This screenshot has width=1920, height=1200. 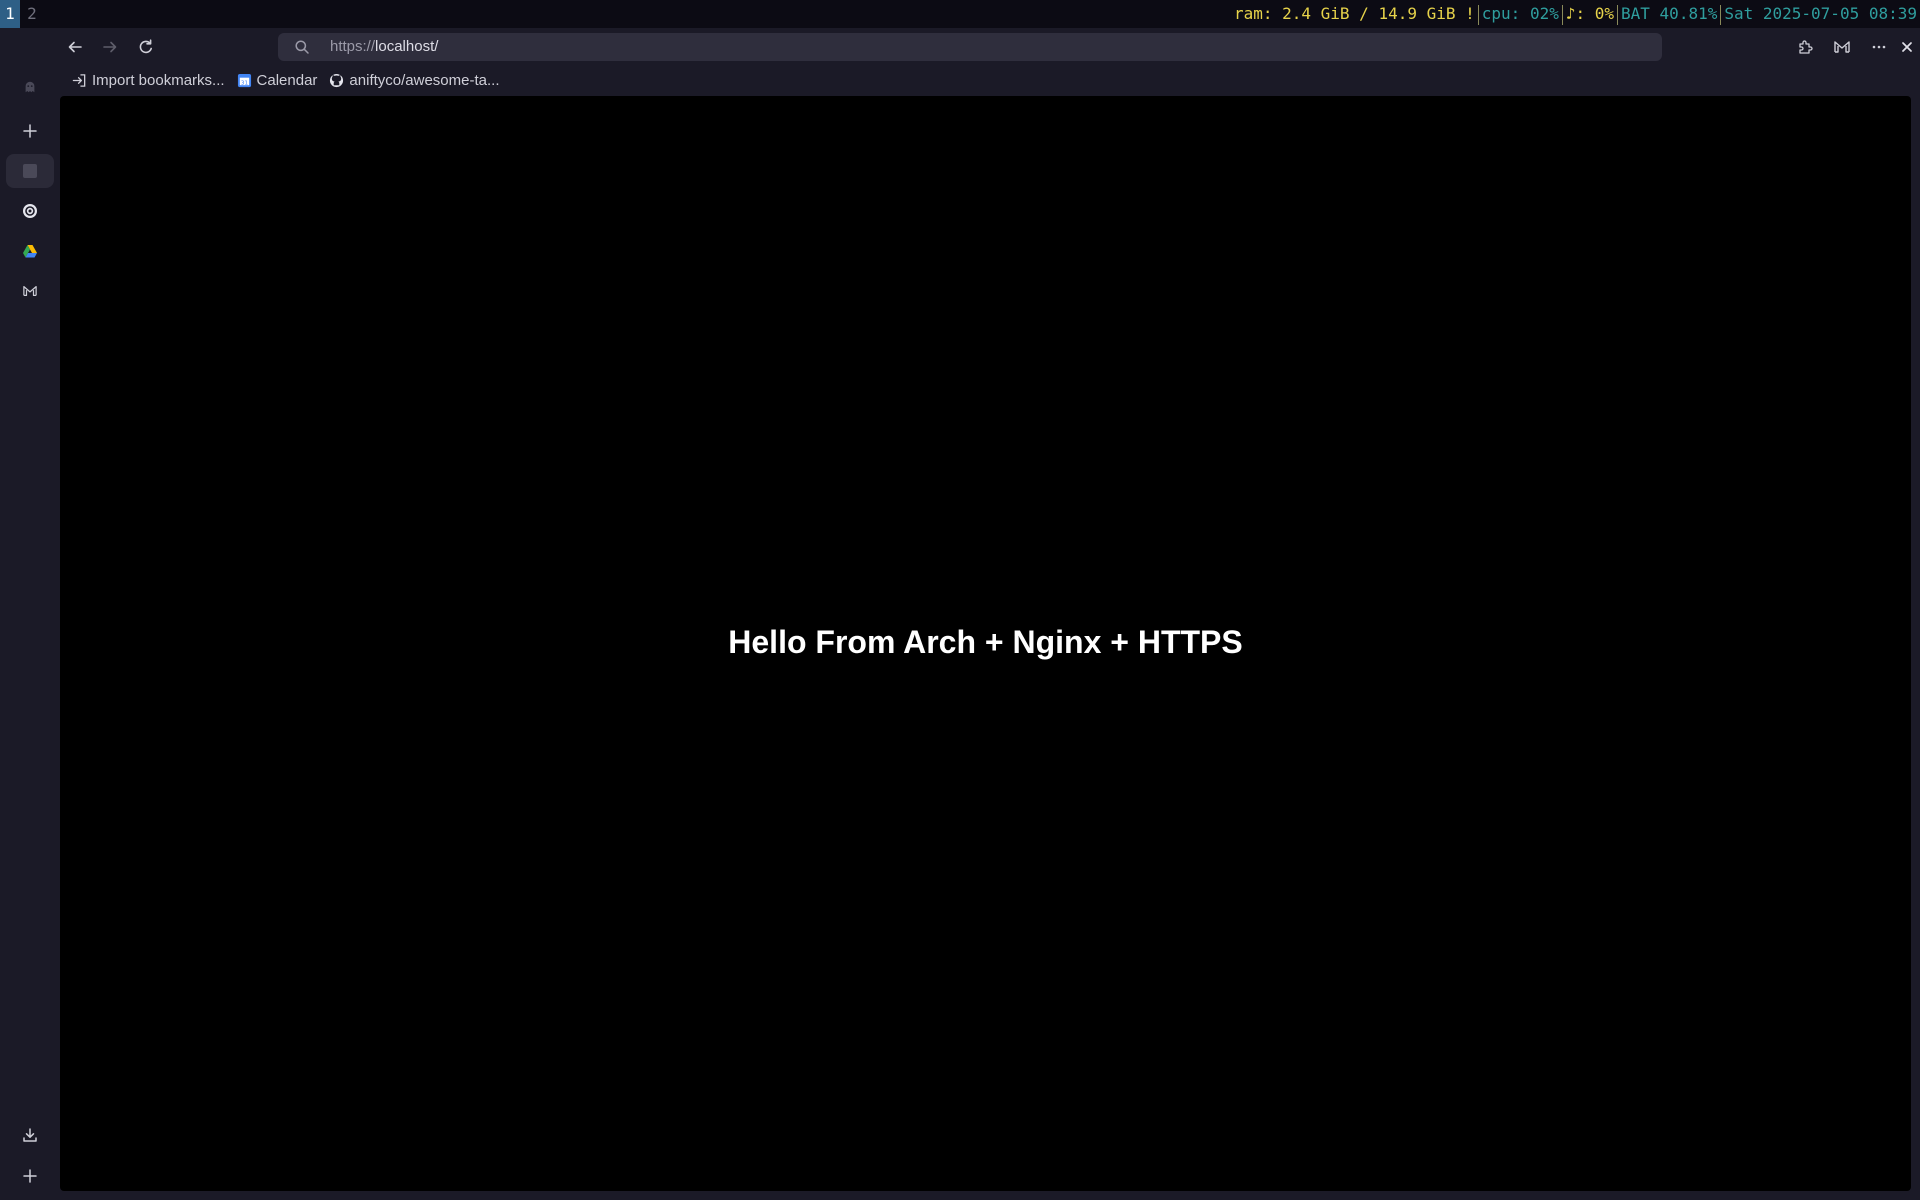 I want to click on sidebar-tab-google-drive, so click(x=30, y=251).